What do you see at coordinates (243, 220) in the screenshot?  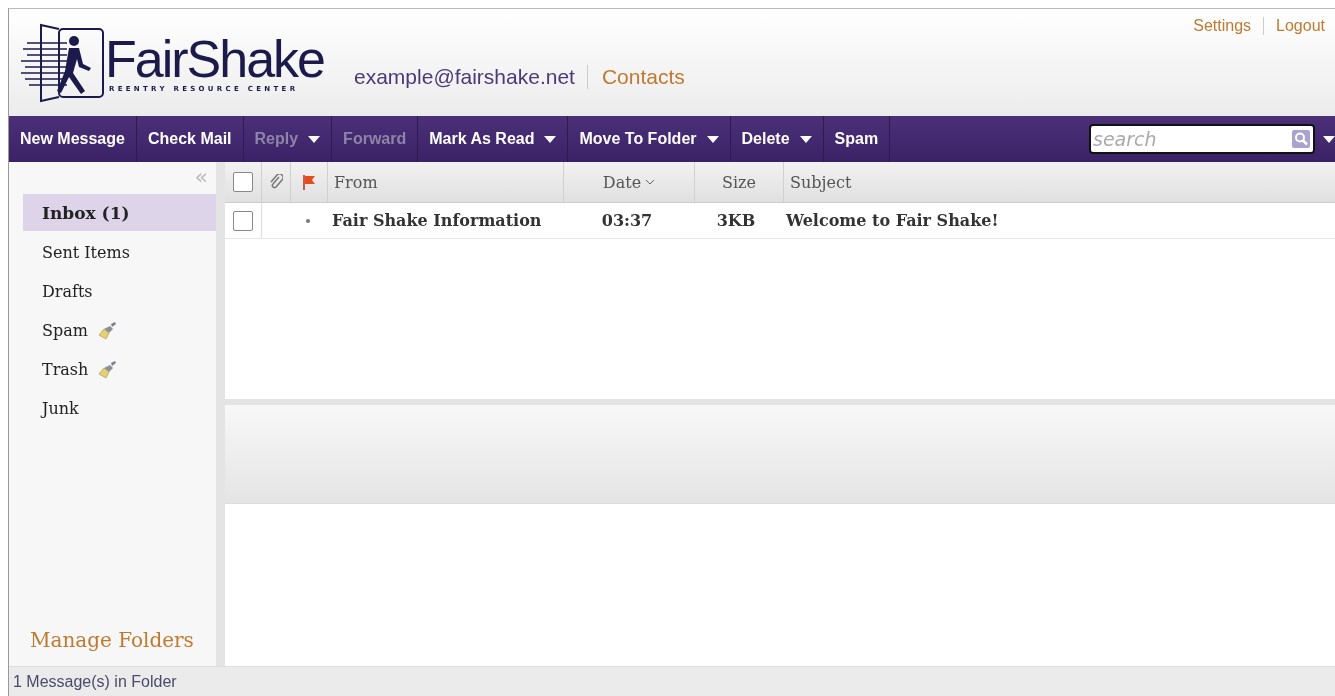 I see `row-checkbox` at bounding box center [243, 220].